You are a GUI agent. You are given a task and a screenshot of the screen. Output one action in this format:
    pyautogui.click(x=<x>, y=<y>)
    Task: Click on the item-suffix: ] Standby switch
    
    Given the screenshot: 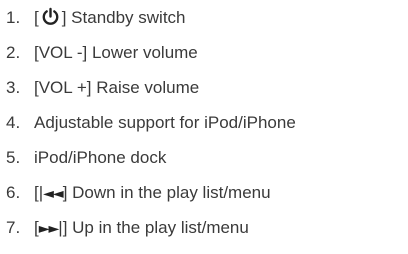 What is the action you would take?
    pyautogui.click(x=123, y=17)
    